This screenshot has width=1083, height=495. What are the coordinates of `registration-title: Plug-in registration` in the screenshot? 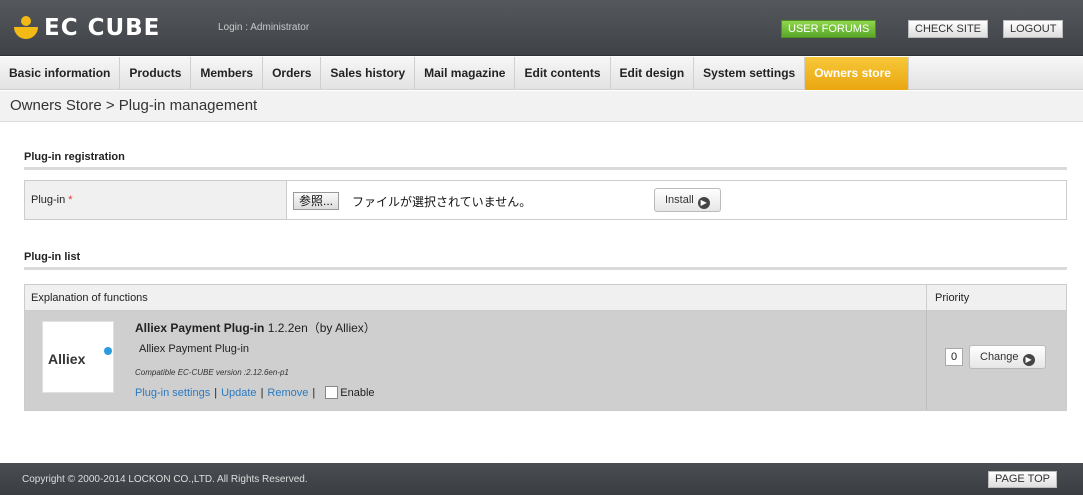 It's located at (74, 157).